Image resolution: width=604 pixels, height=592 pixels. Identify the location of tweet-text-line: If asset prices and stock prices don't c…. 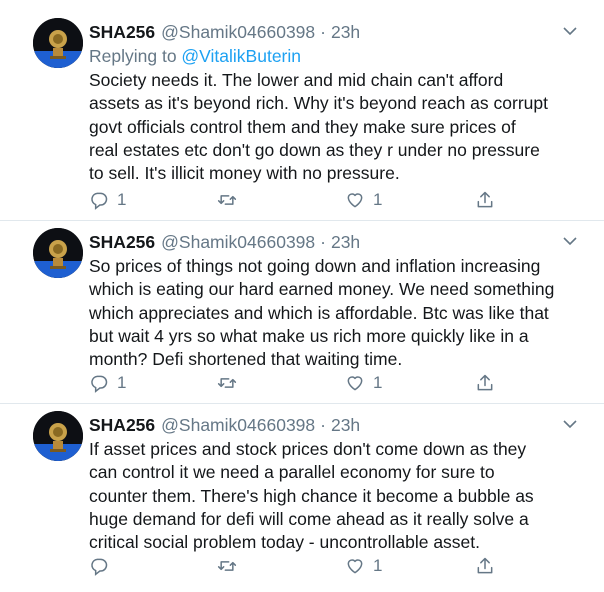
(308, 449).